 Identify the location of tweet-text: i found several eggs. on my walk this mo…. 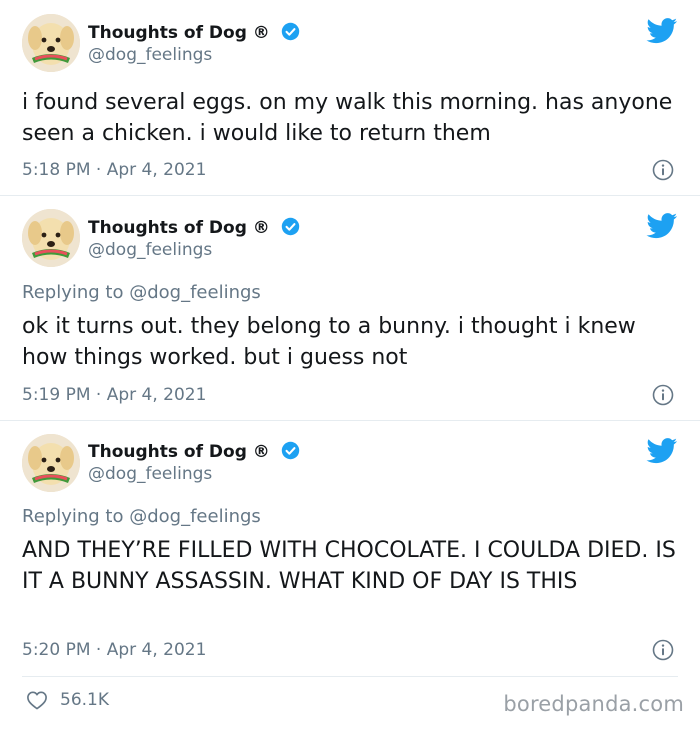
(347, 118).